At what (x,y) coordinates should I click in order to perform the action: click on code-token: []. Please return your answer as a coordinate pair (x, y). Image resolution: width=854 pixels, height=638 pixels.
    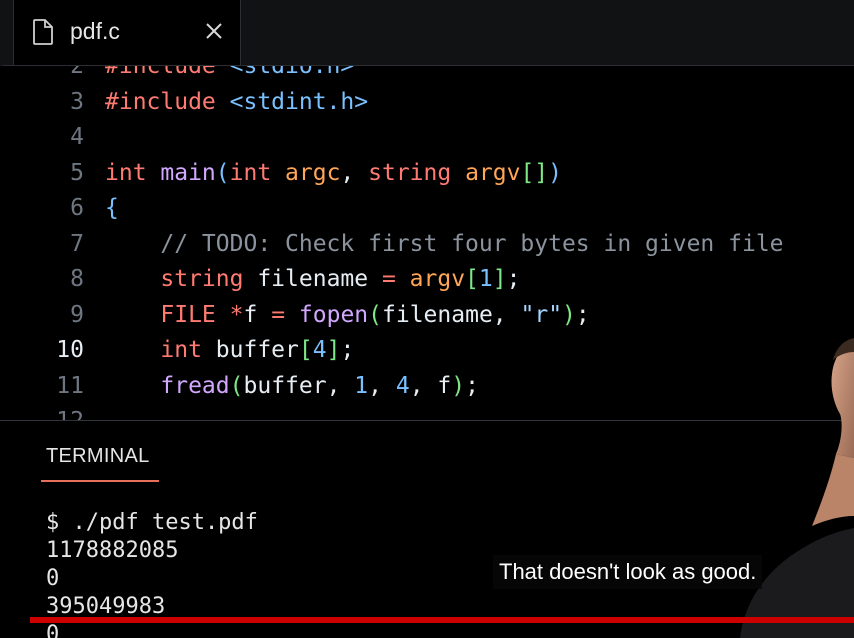
    Looking at the image, I should click on (534, 172).